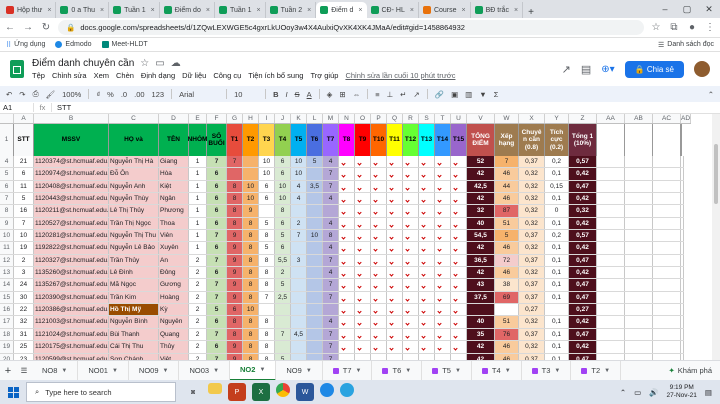 This screenshot has height=404, width=720. Describe the element at coordinates (283, 273) in the screenshot. I see `t4-cell: 2` at that location.